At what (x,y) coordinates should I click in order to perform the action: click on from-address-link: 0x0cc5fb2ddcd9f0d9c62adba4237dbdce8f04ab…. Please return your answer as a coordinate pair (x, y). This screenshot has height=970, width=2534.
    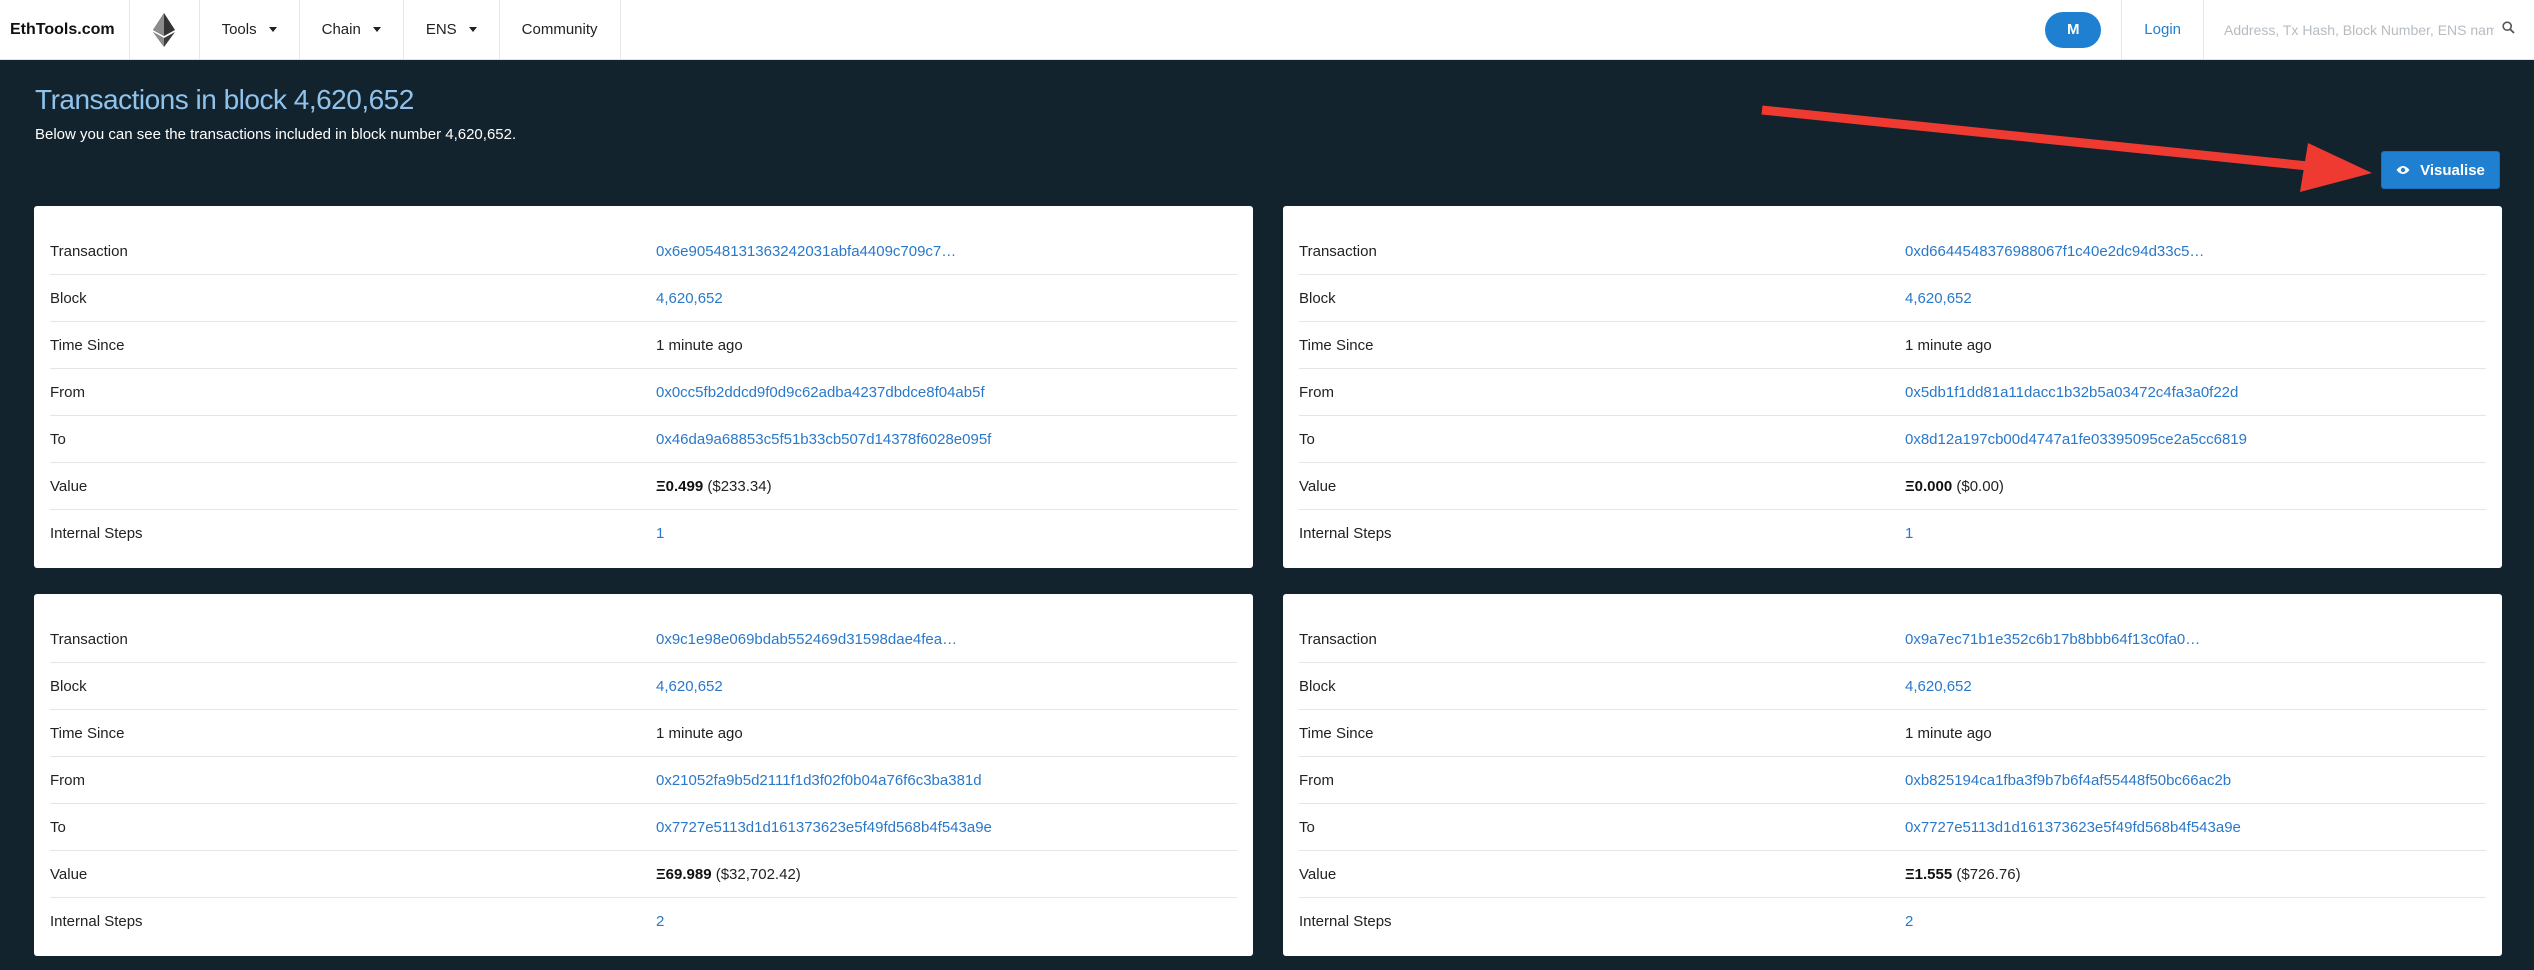
    Looking at the image, I should click on (946, 392).